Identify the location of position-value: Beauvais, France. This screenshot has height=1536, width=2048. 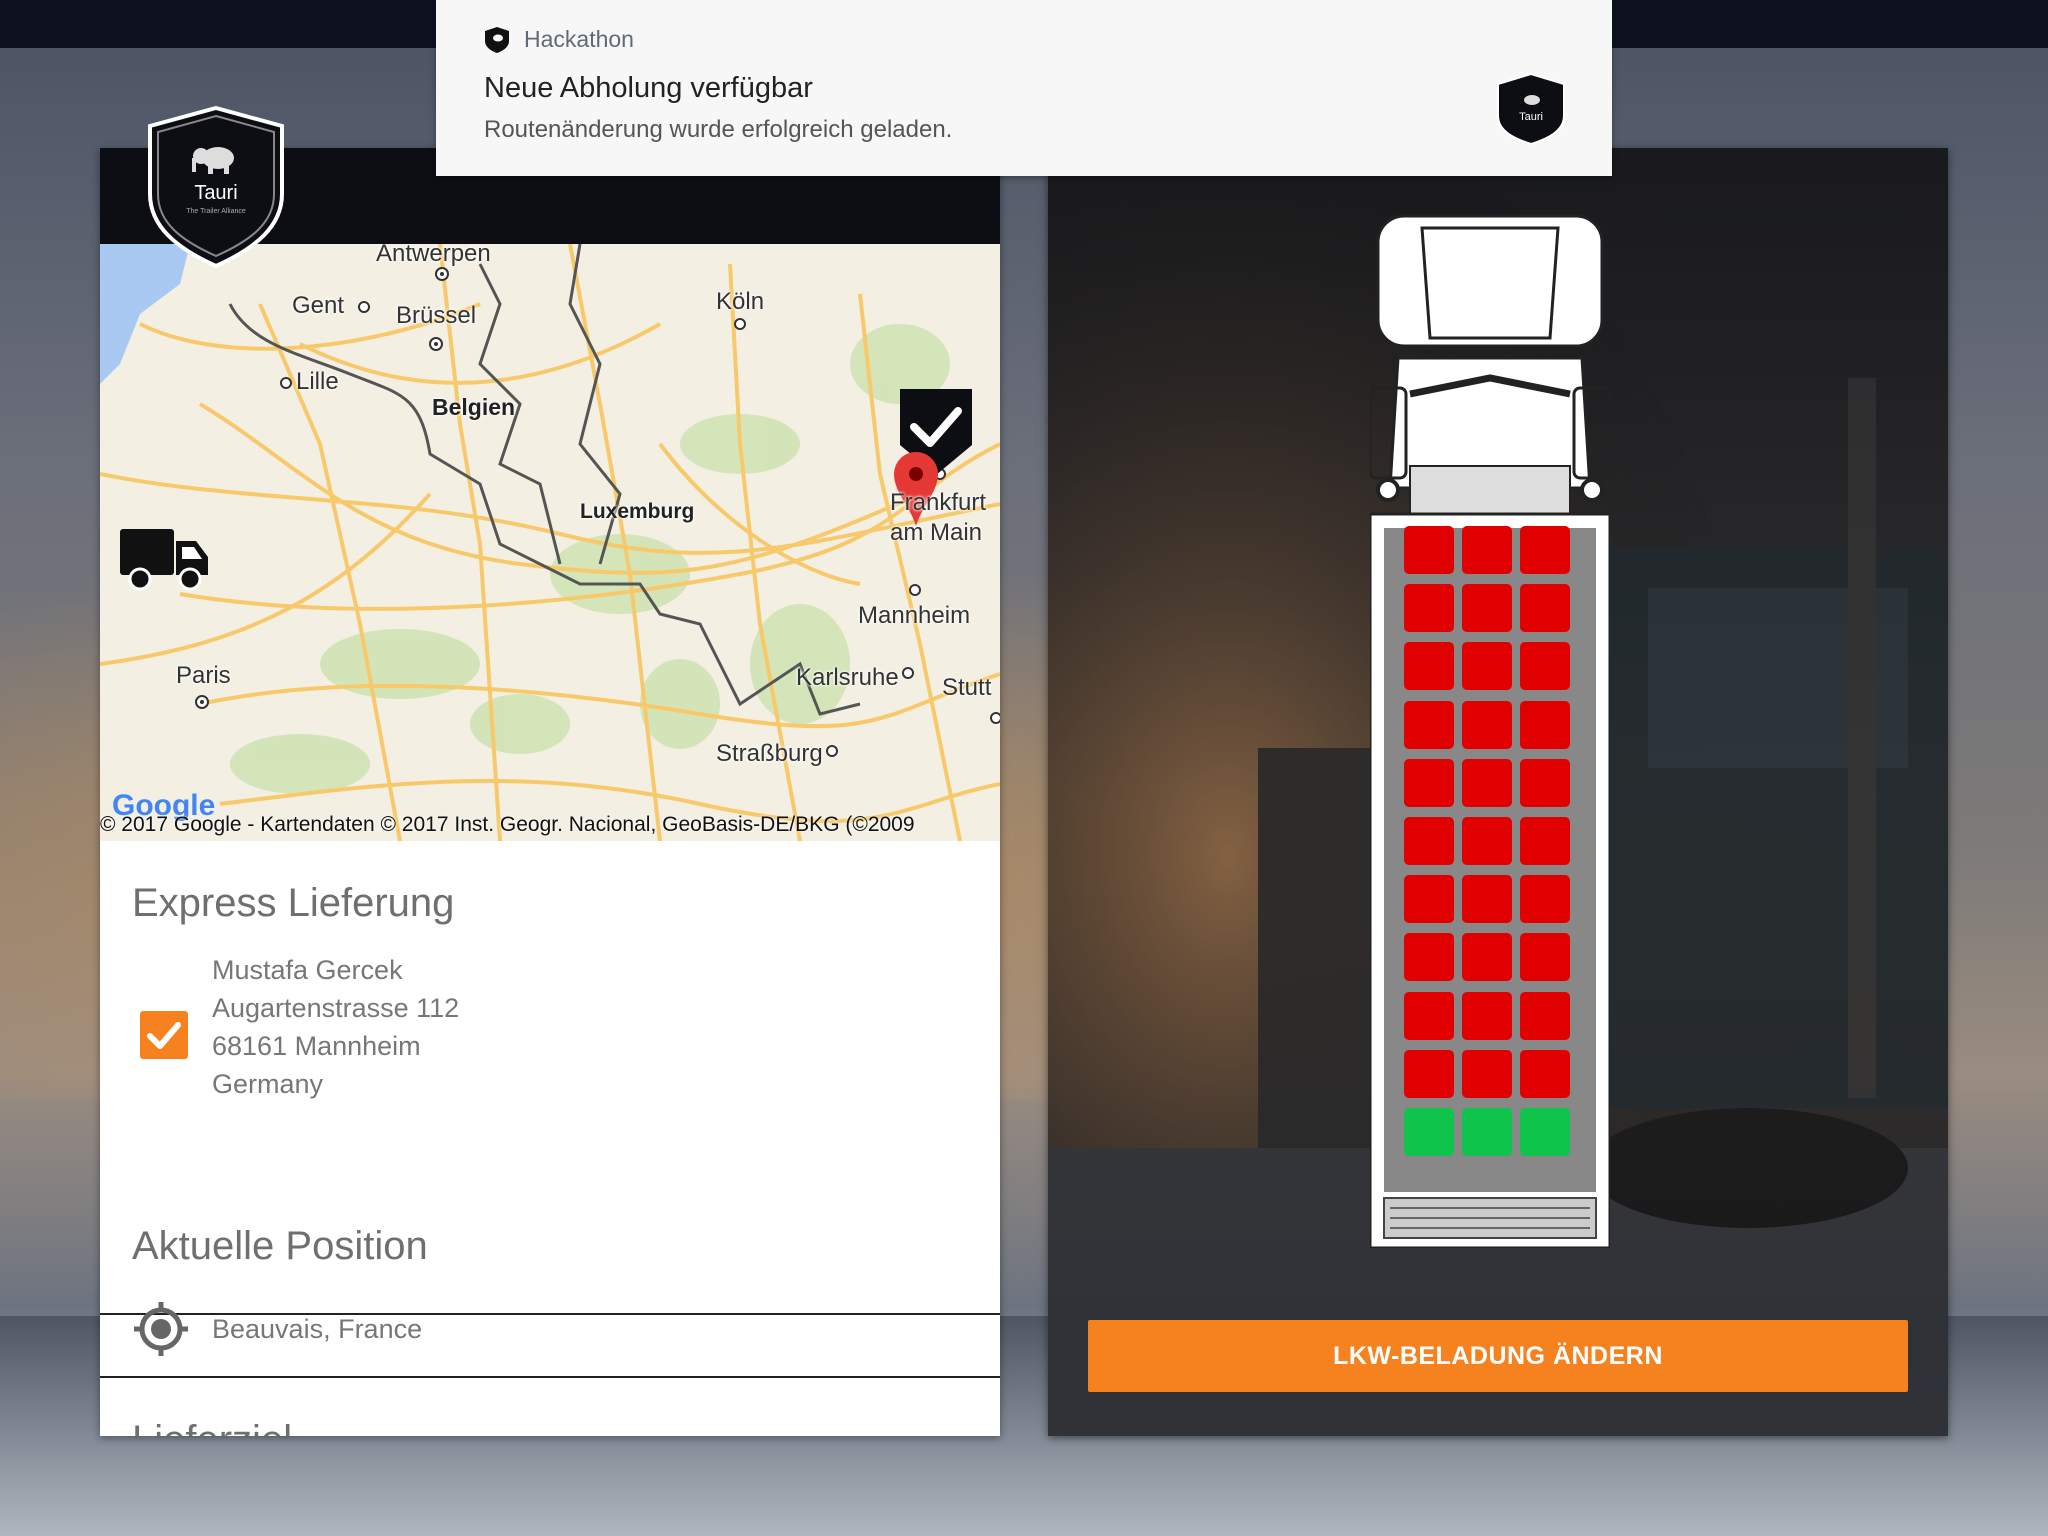
(317, 1329).